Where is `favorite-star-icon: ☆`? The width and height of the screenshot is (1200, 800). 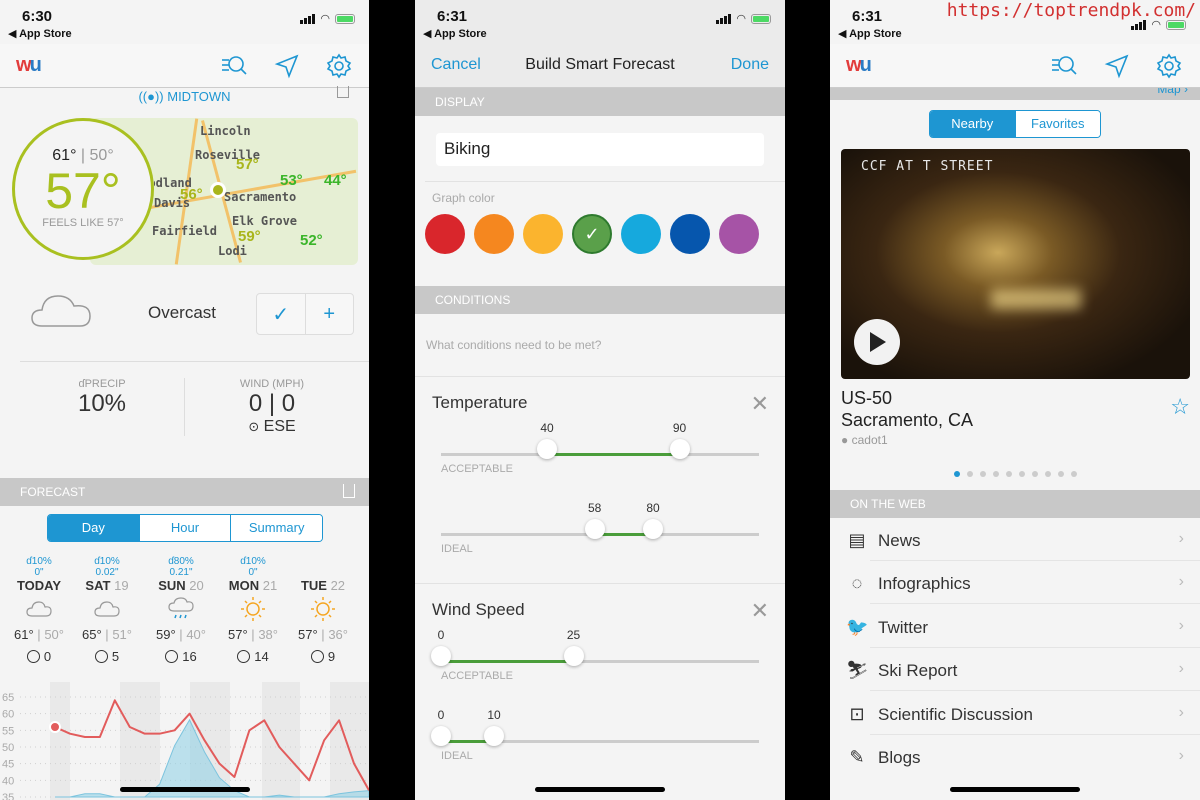
favorite-star-icon: ☆ is located at coordinates (1180, 407).